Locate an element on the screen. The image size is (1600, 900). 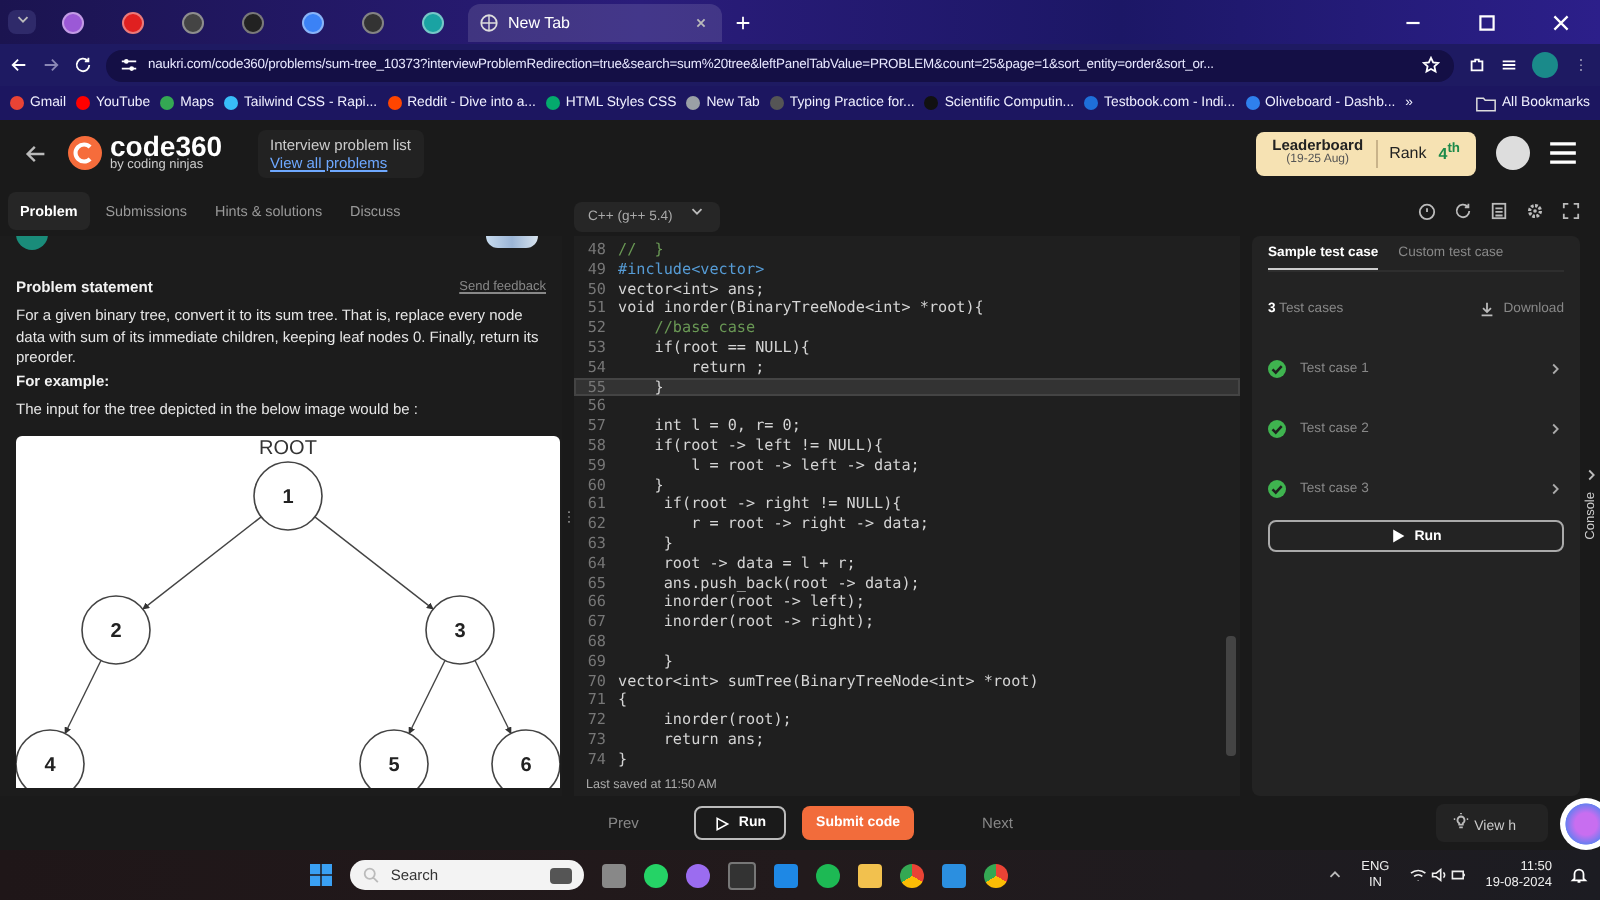
assistant-bubble-icon is located at coordinates (1580, 823).